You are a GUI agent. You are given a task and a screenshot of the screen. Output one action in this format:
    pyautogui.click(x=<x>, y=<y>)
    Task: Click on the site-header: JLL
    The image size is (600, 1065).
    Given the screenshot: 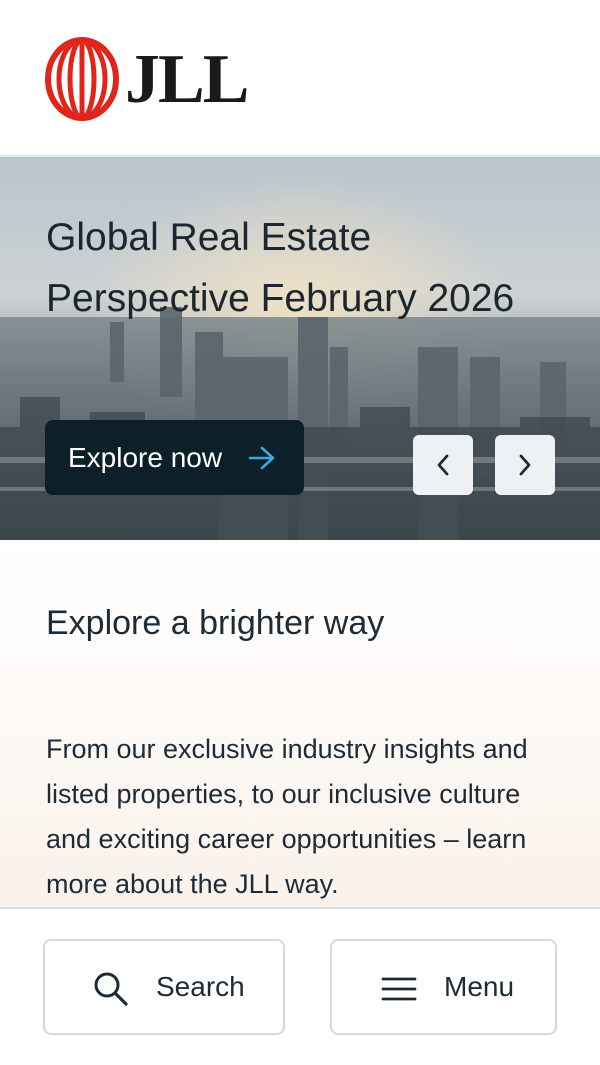 What is the action you would take?
    pyautogui.click(x=300, y=78)
    